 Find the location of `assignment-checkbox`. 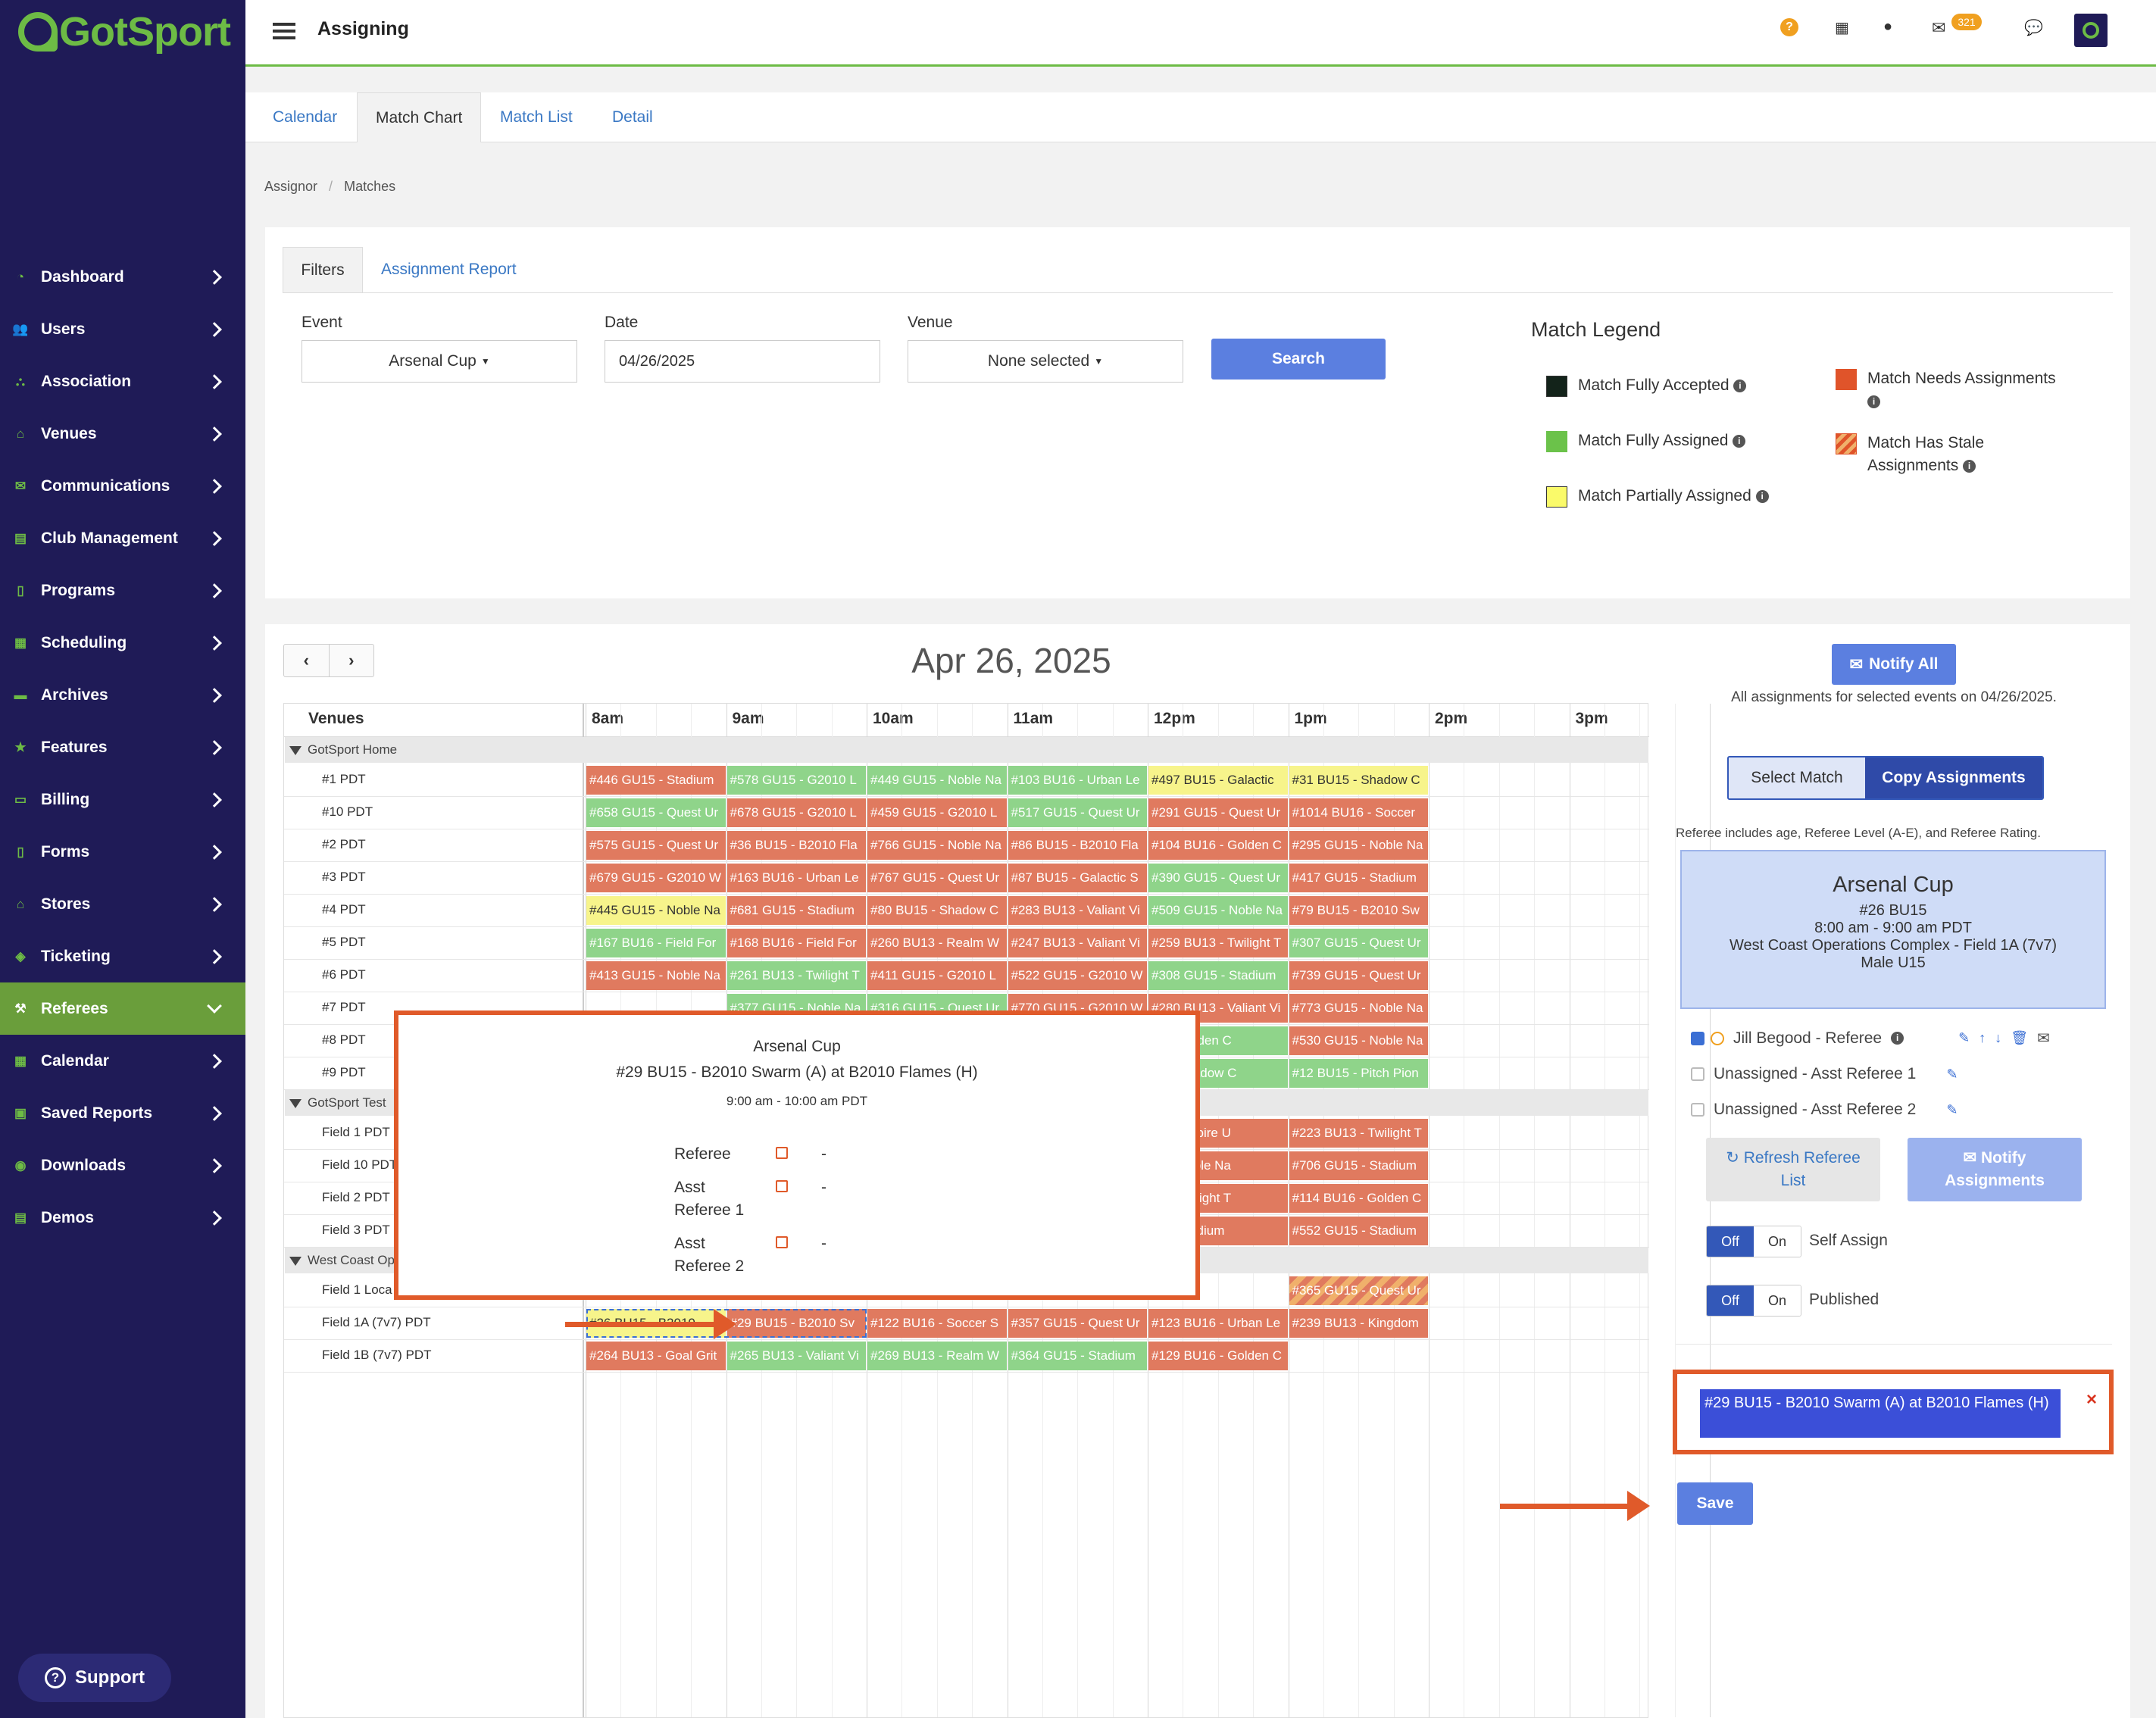

assignment-checkbox is located at coordinates (1698, 1110).